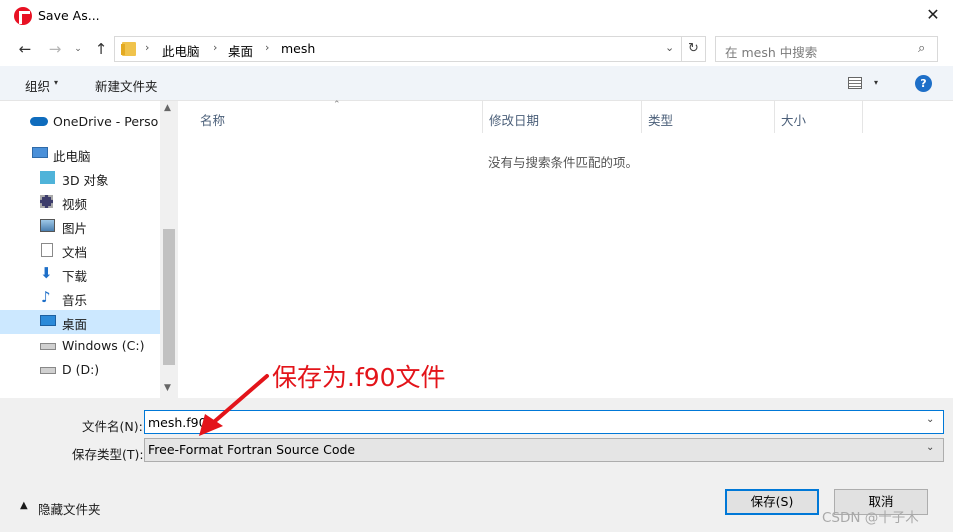  What do you see at coordinates (181, 50) in the screenshot?
I see `breadcrumb-this-pc: 此电脑` at bounding box center [181, 50].